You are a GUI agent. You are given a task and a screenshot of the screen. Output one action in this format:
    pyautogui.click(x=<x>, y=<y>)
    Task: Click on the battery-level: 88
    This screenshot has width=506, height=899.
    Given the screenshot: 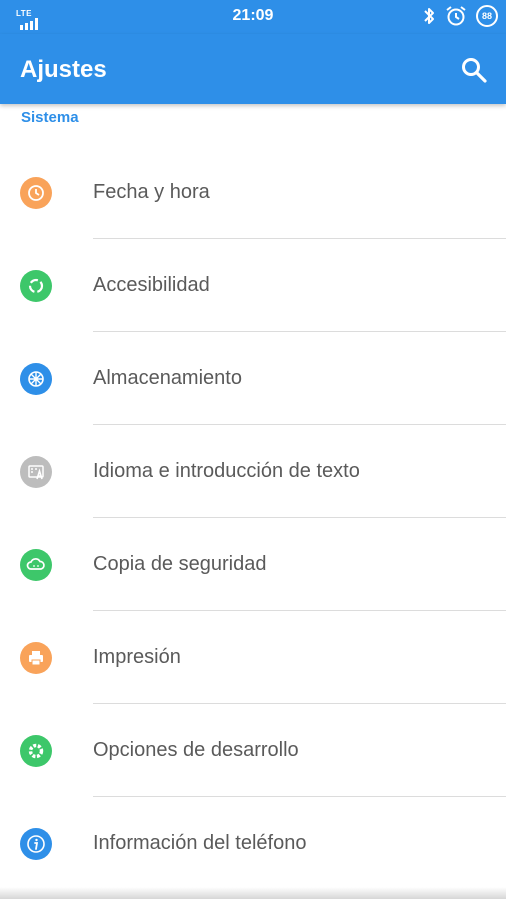 What is the action you would take?
    pyautogui.click(x=486, y=16)
    